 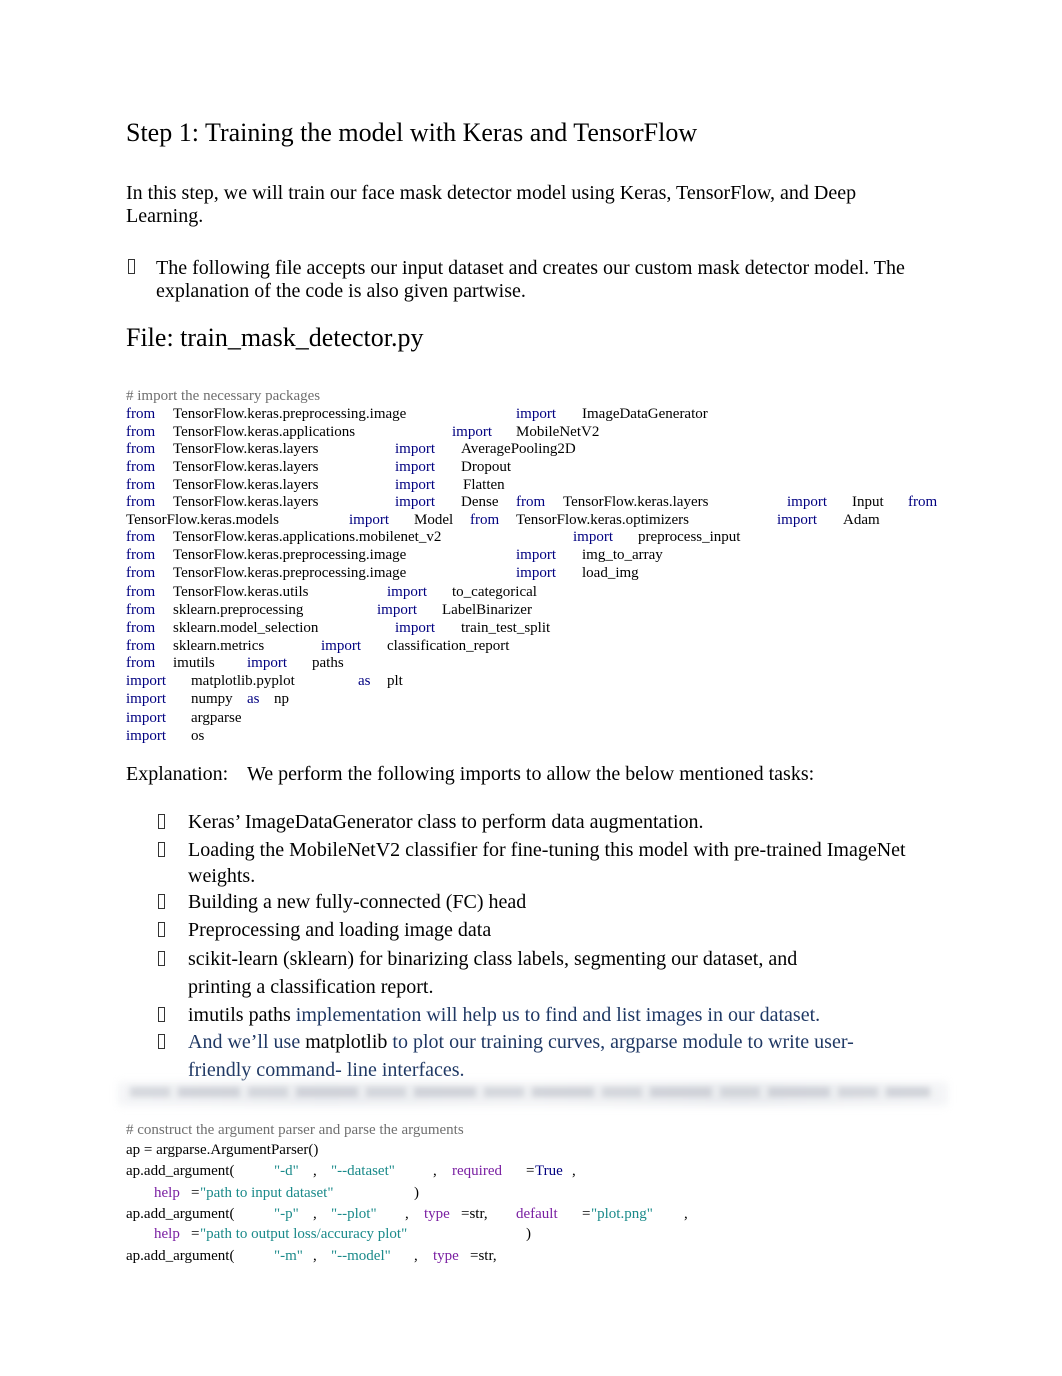 I want to click on code-line: ap = argparse.ArgumentParser(), so click(x=222, y=1150).